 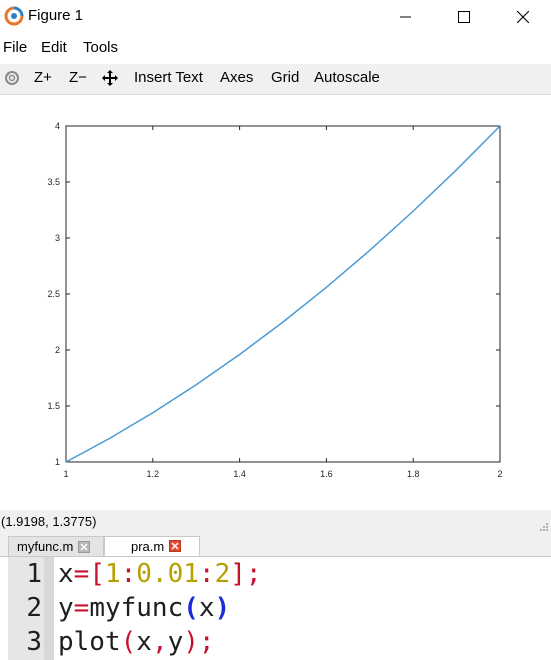 What do you see at coordinates (34, 608) in the screenshot?
I see `line-number: 2` at bounding box center [34, 608].